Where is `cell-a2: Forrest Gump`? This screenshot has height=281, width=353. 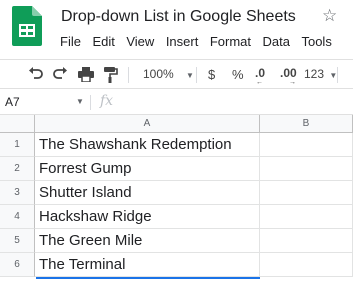 cell-a2: Forrest Gump is located at coordinates (147, 169).